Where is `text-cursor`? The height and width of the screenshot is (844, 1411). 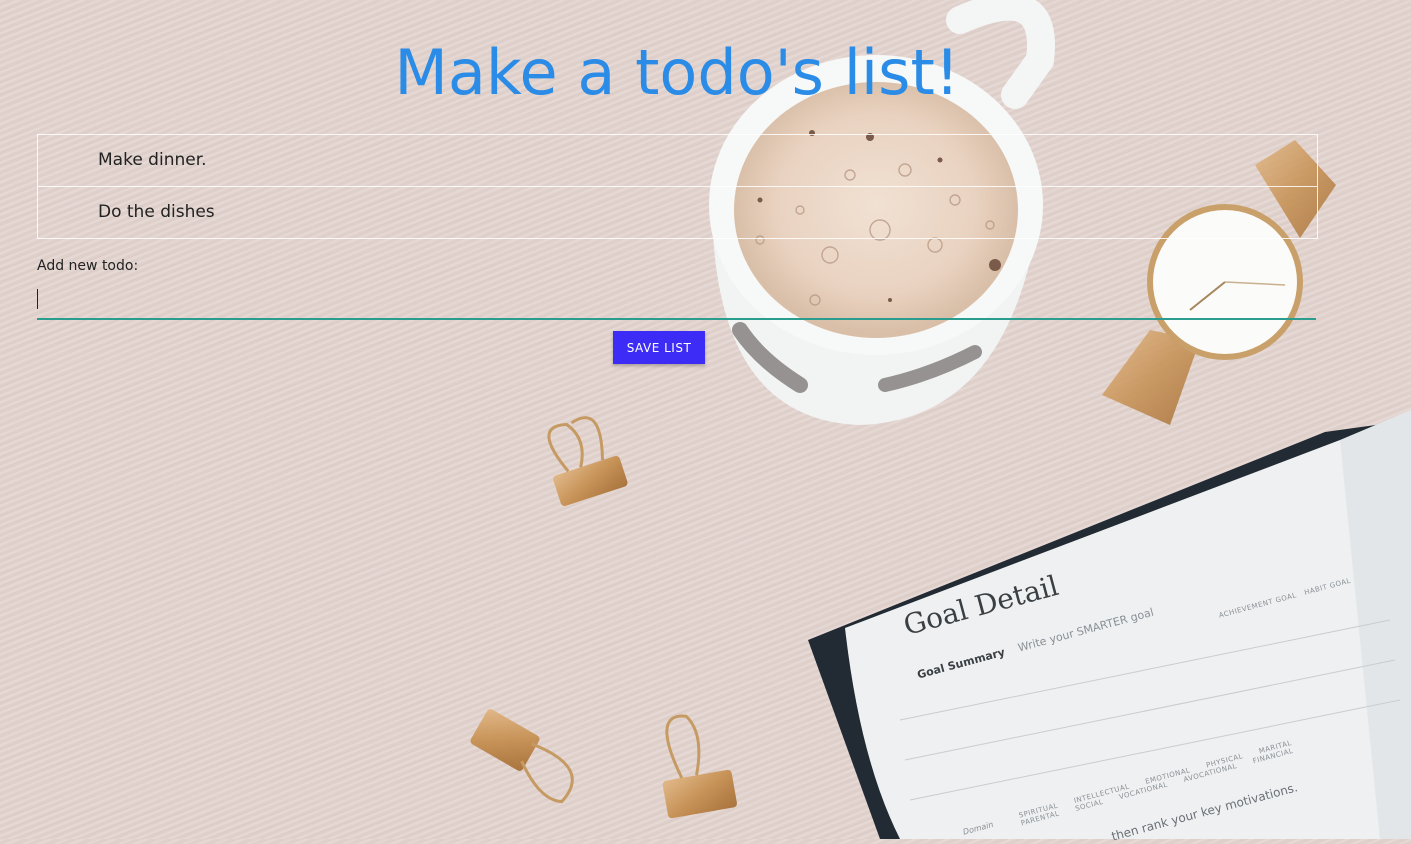 text-cursor is located at coordinates (37, 299).